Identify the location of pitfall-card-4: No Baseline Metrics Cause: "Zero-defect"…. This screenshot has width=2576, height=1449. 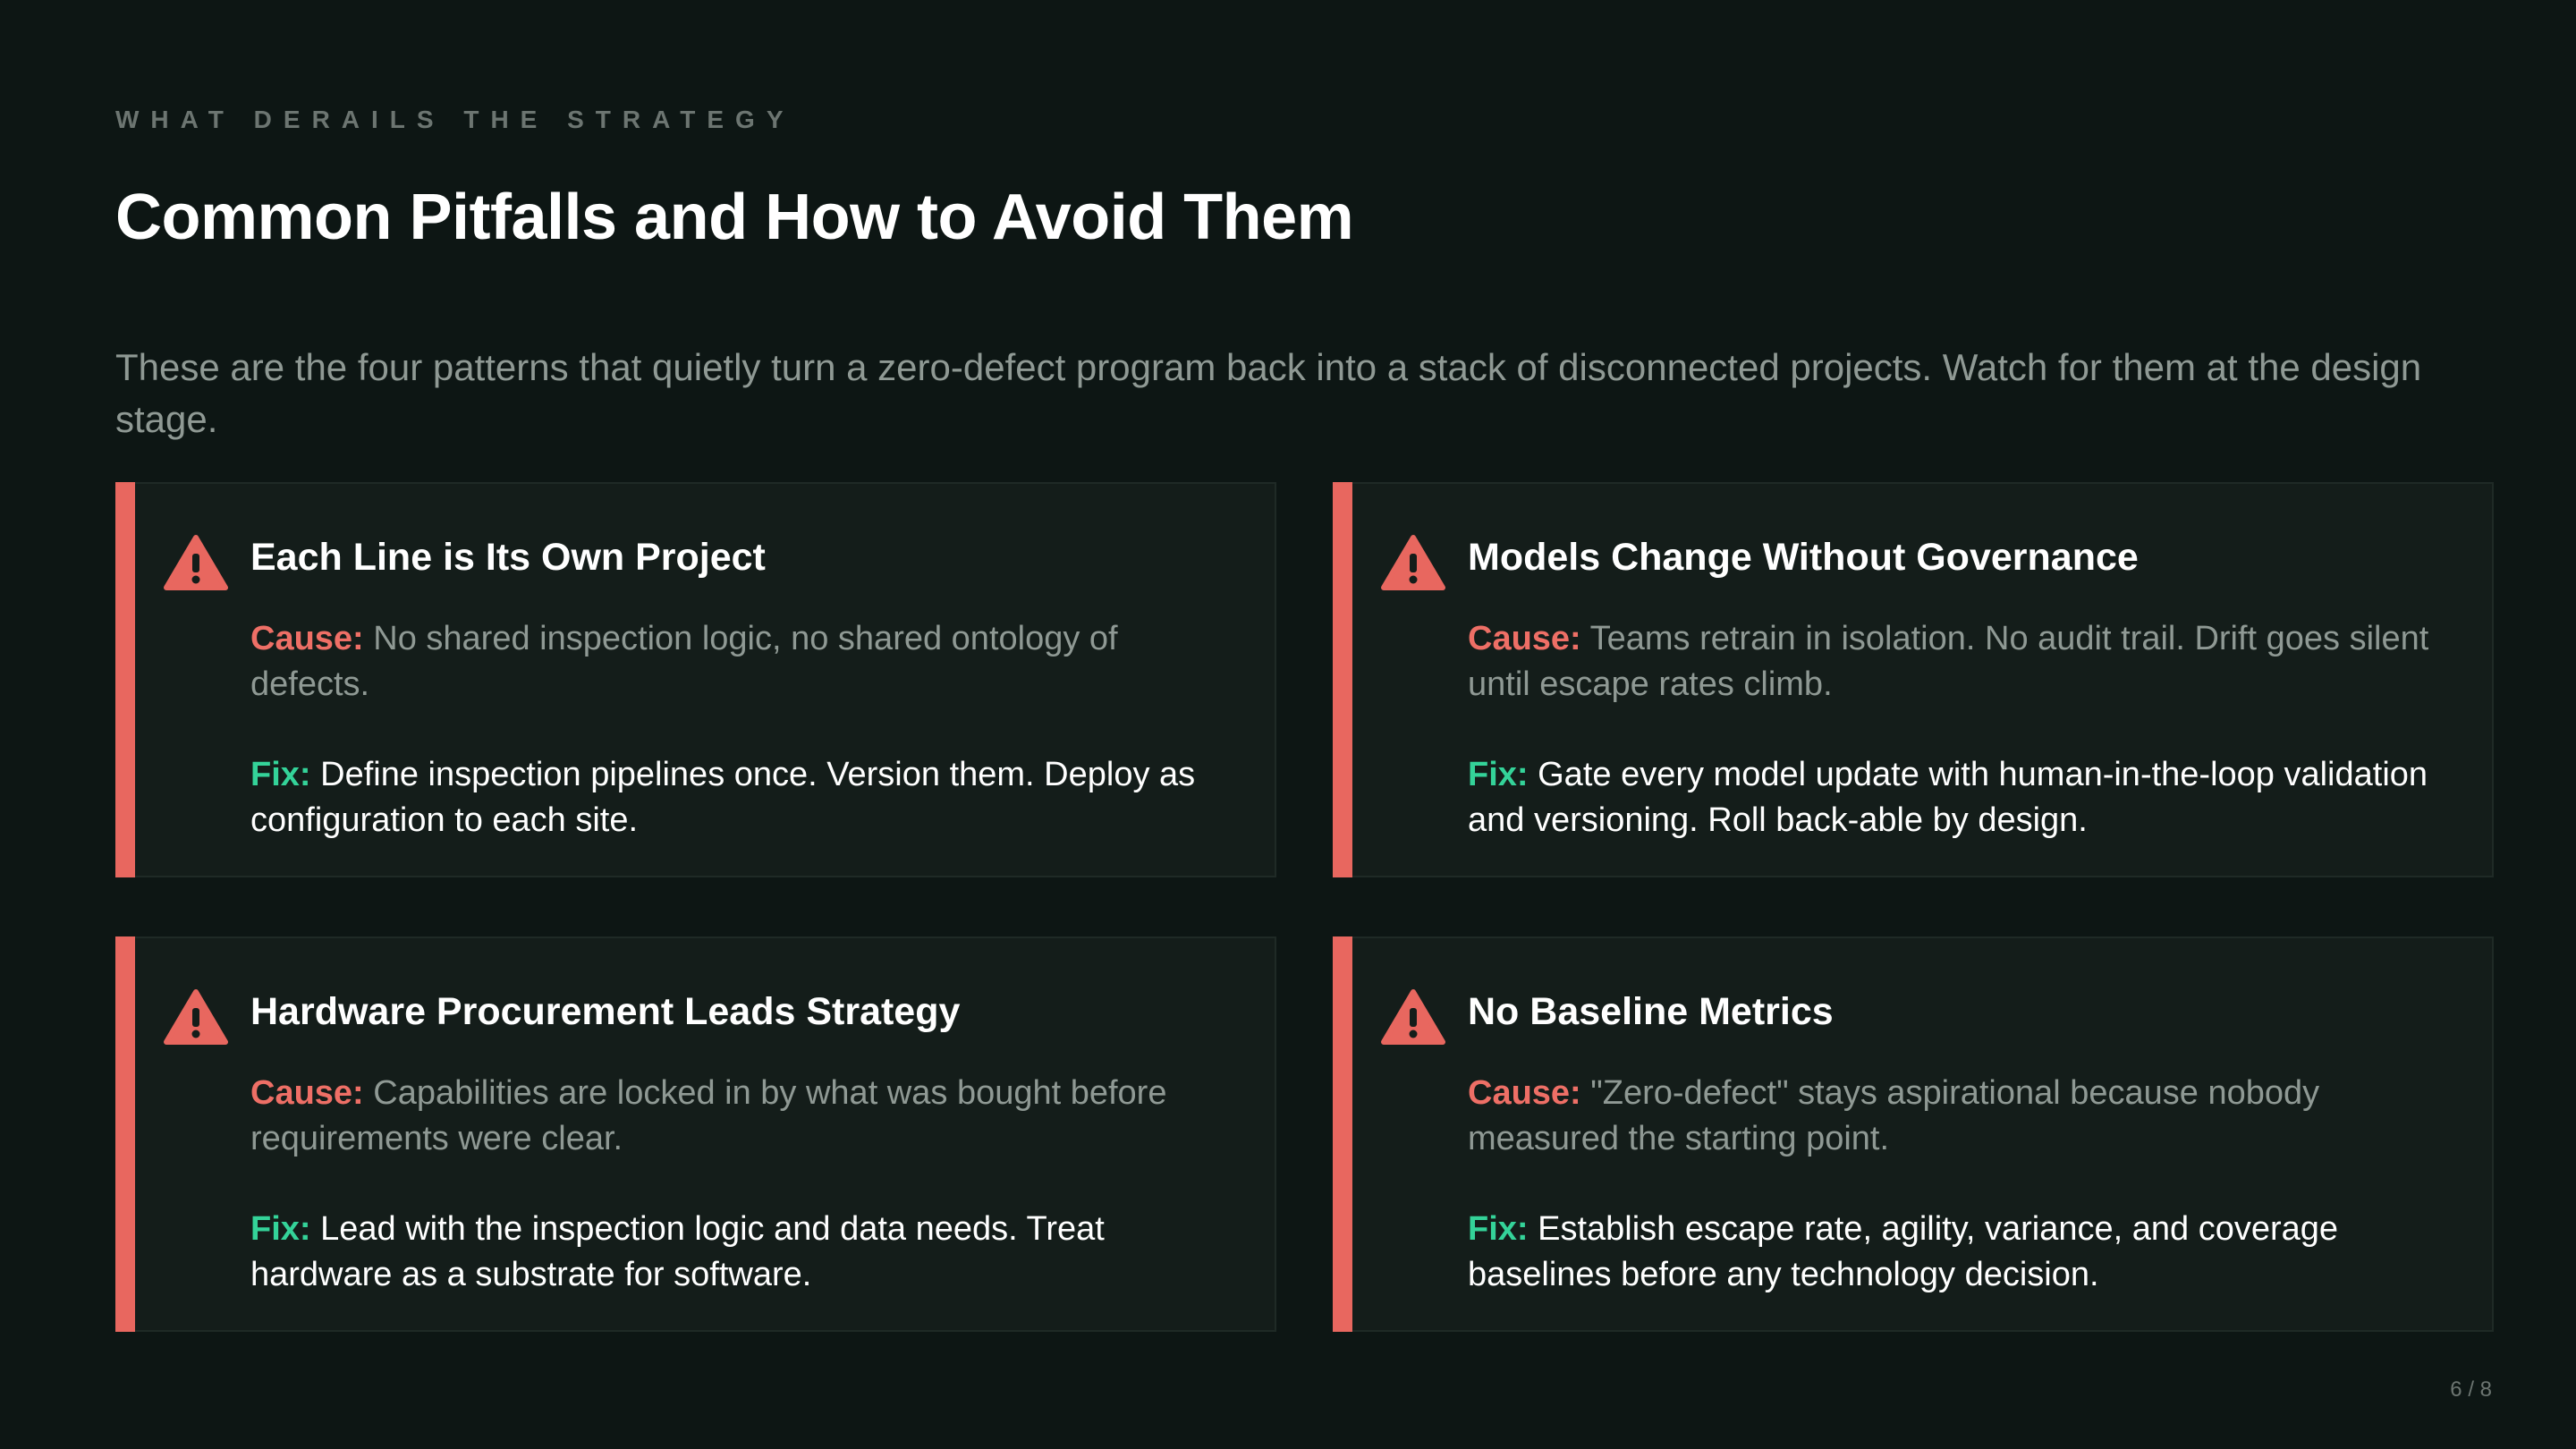
(1913, 1134).